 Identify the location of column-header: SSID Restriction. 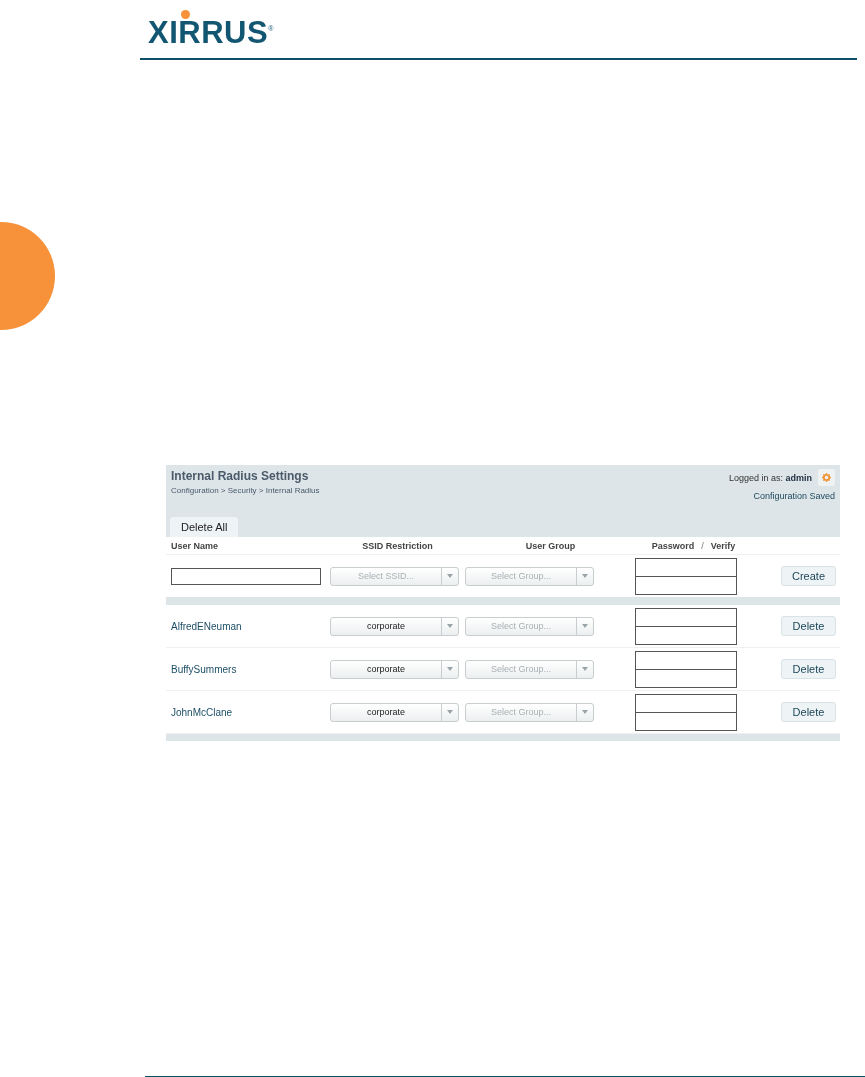
(397, 545).